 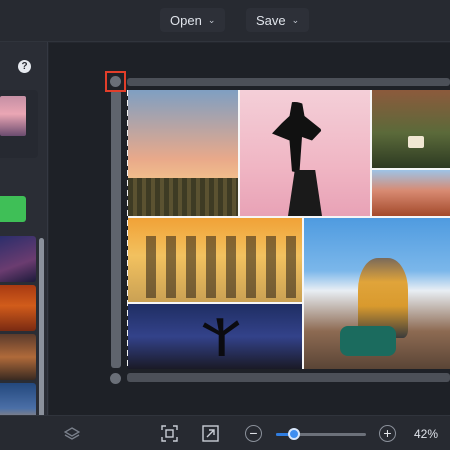 I want to click on left-panel: ?, so click(x=24, y=246).